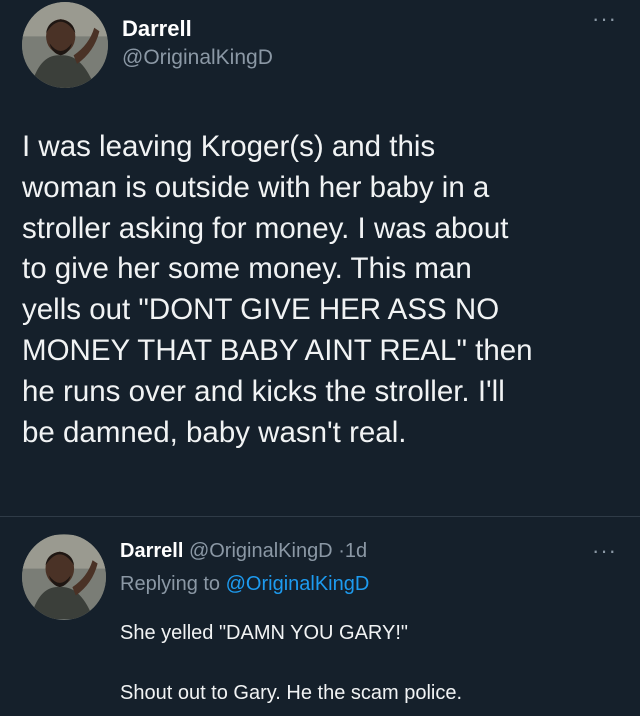 Image resolution: width=640 pixels, height=716 pixels. Describe the element at coordinates (298, 584) in the screenshot. I see `replying-to-mention: @OriginalKingD` at that location.